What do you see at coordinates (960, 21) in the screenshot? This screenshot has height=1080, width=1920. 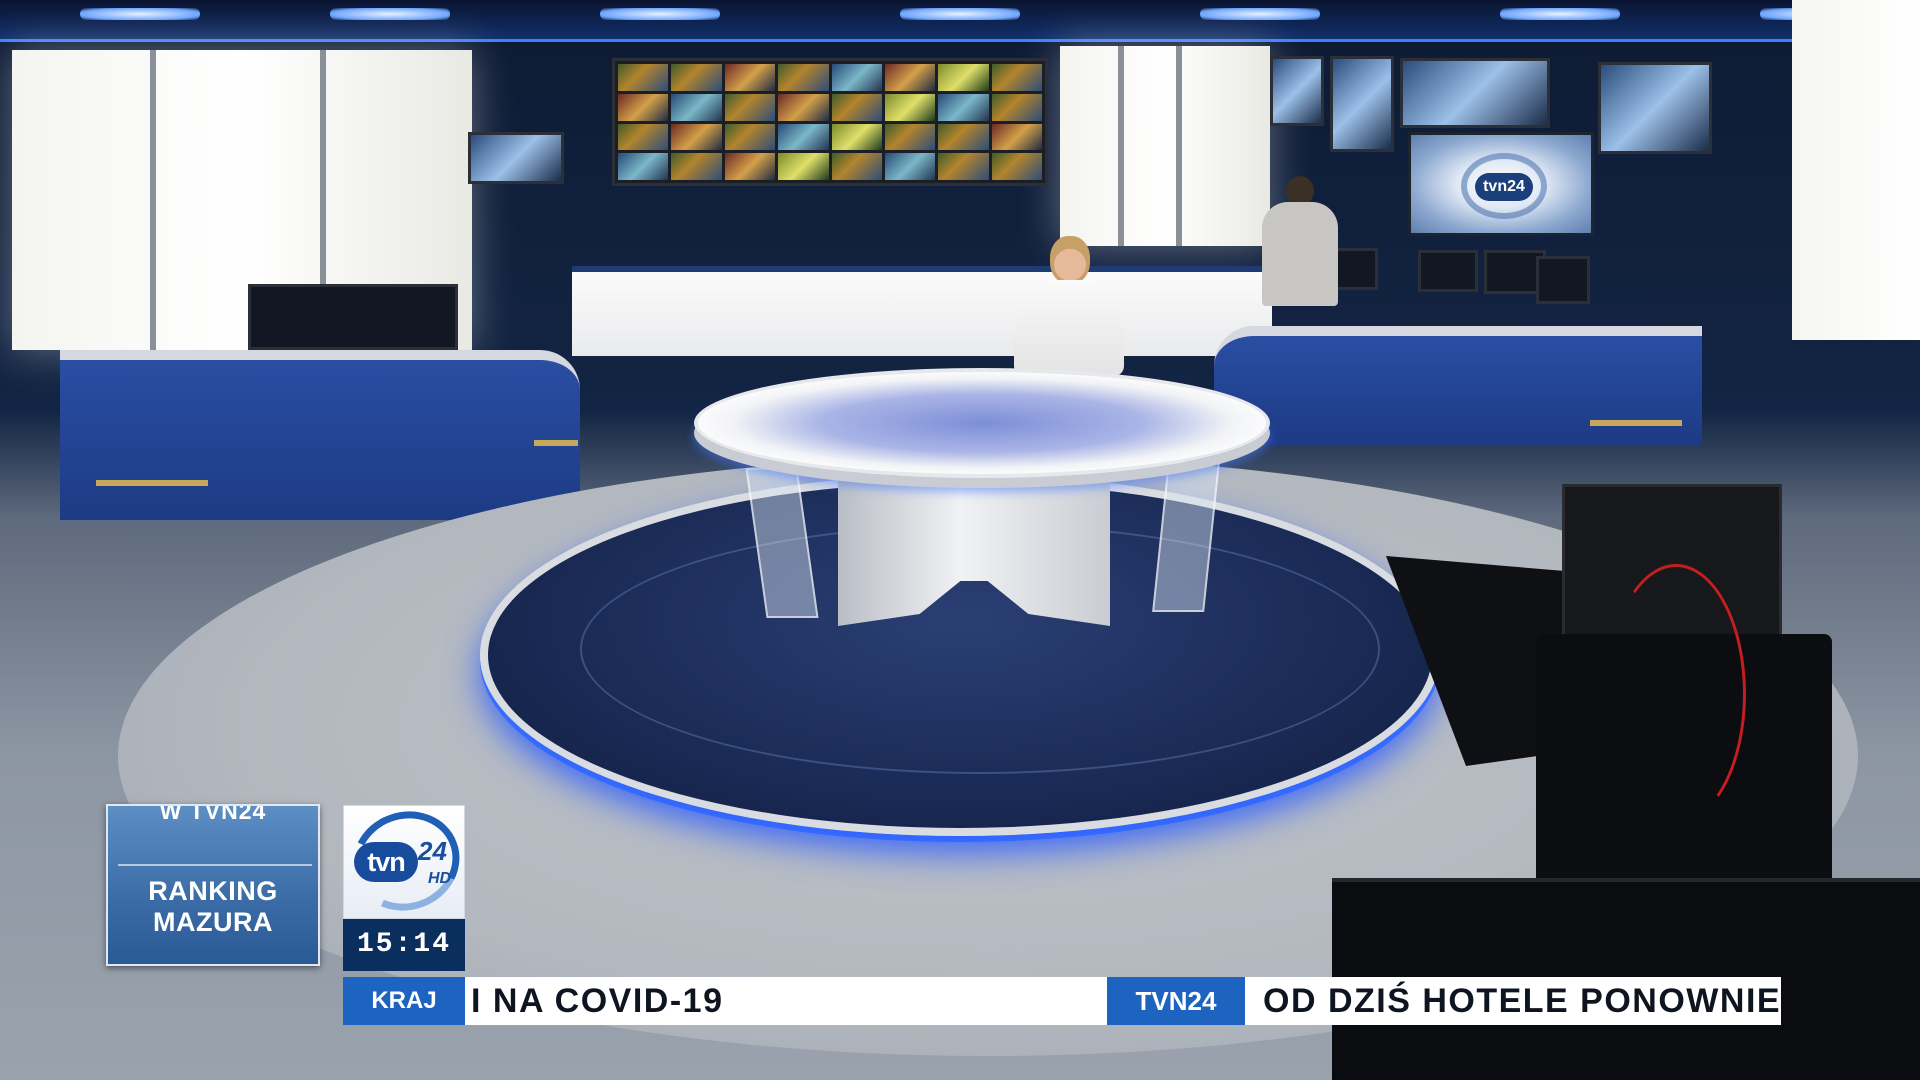 I see `studio-ceiling` at bounding box center [960, 21].